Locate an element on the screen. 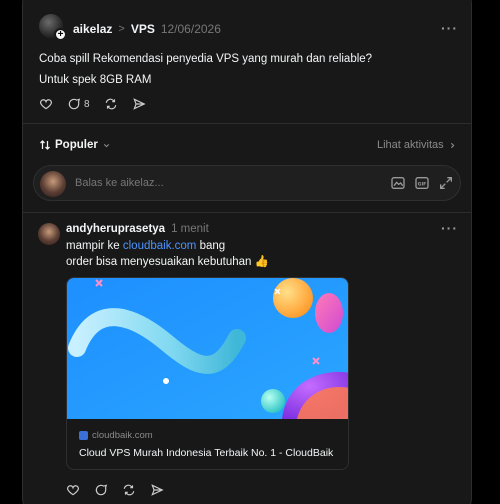 Image resolution: width=500 pixels, height=504 pixels. share-button is located at coordinates (139, 104).